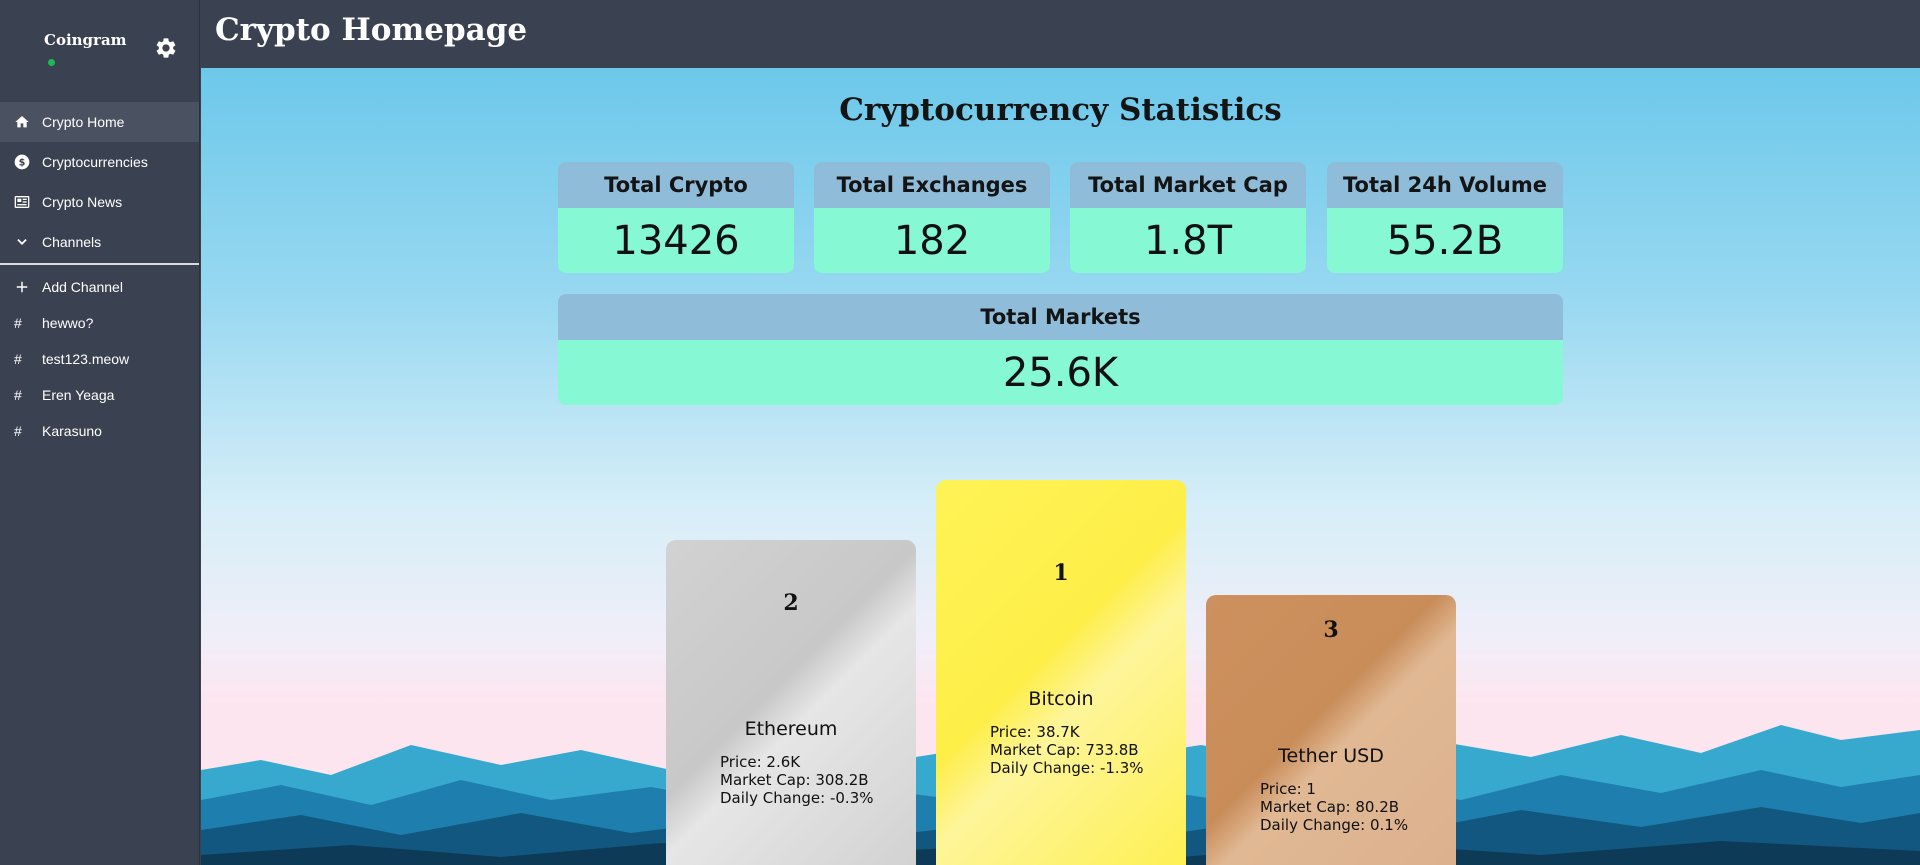  What do you see at coordinates (1331, 756) in the screenshot?
I see `coin-name: Tether USD` at bounding box center [1331, 756].